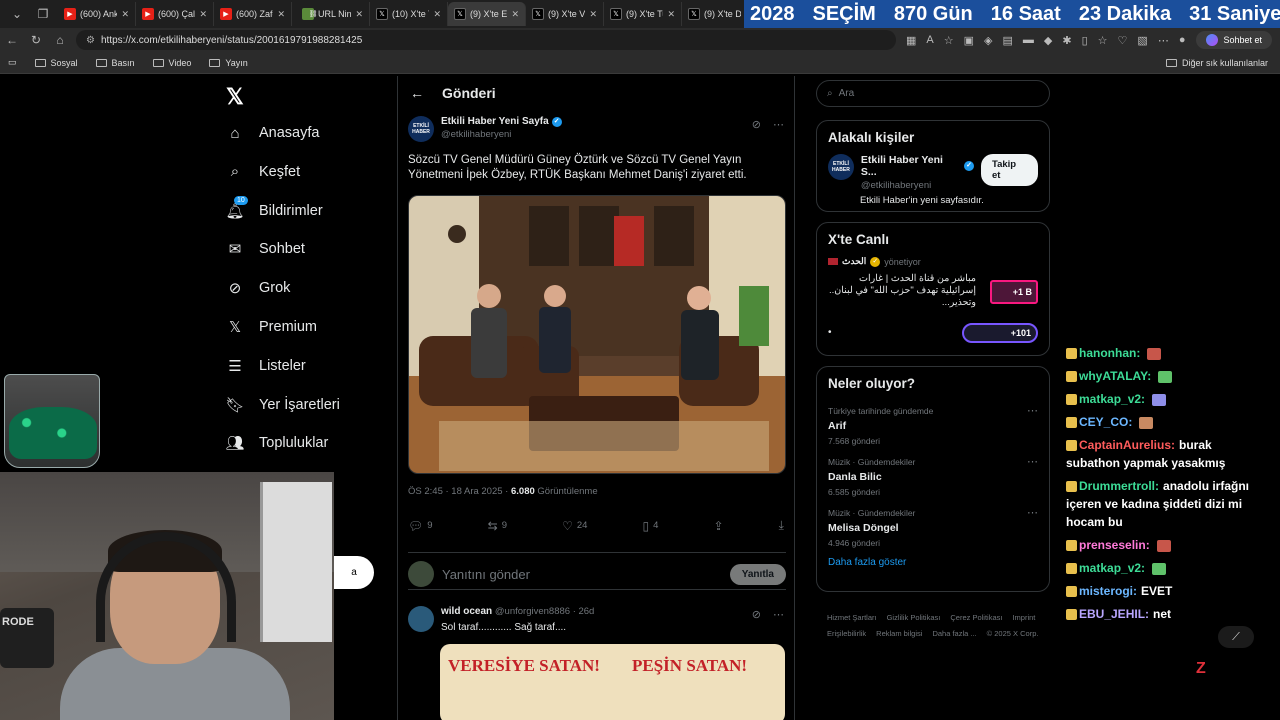  What do you see at coordinates (466, 611) in the screenshot?
I see `reply-author-name: wild ocean` at bounding box center [466, 611].